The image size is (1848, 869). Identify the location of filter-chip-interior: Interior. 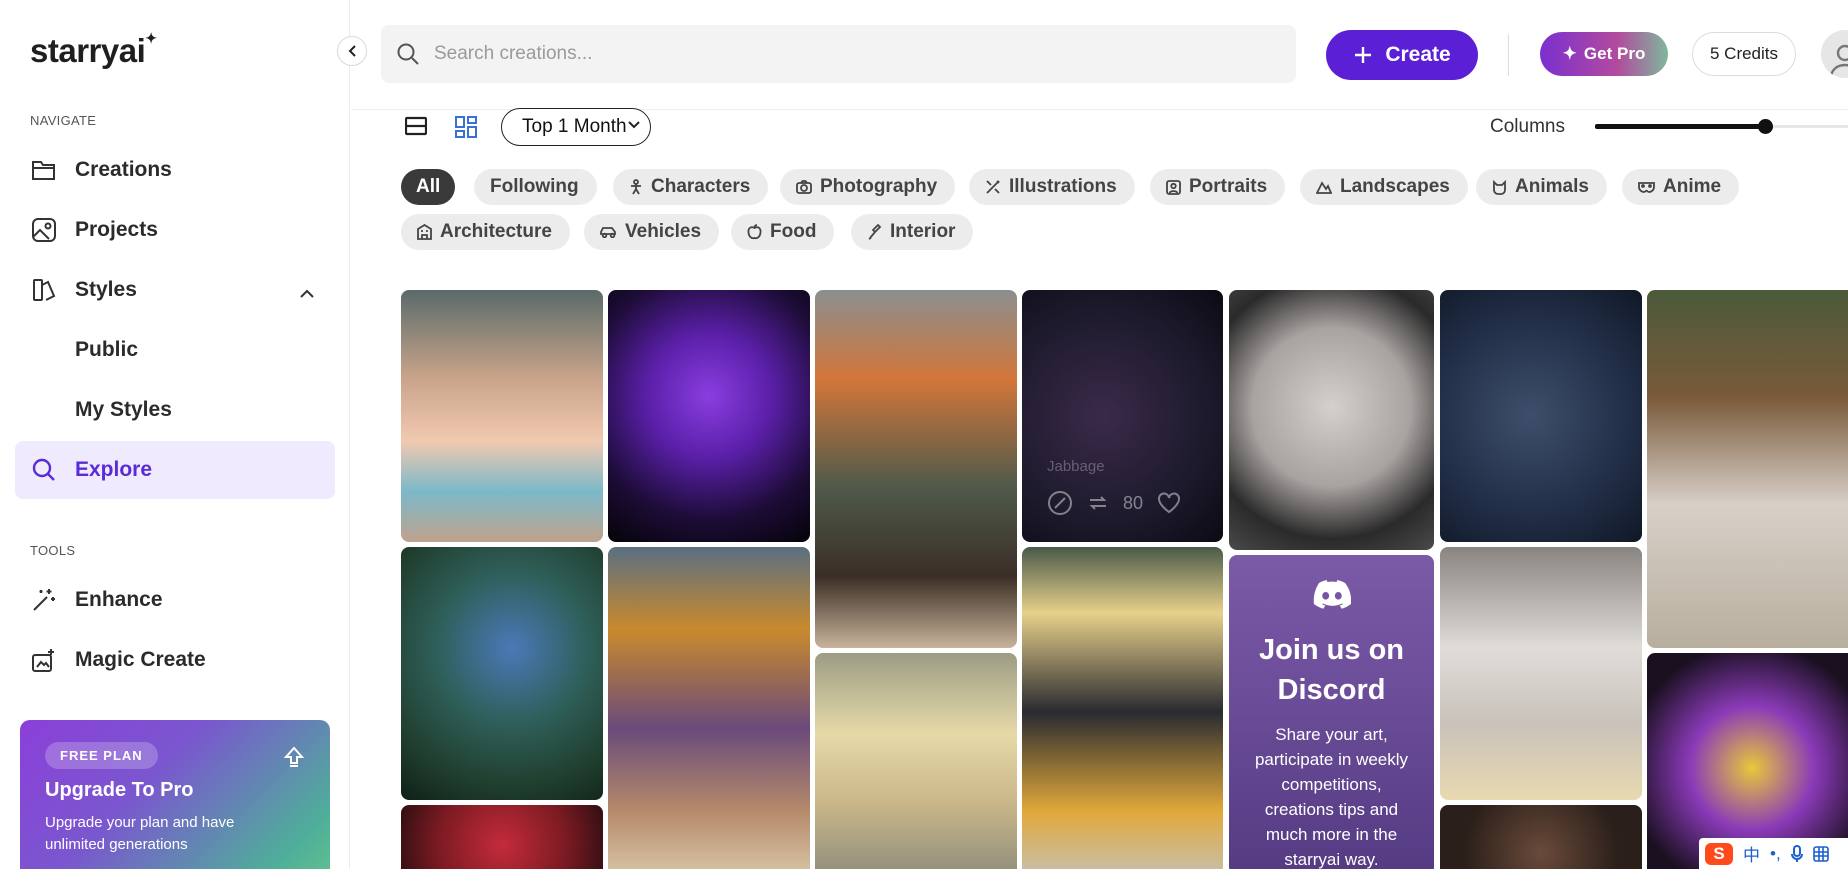
(912, 232).